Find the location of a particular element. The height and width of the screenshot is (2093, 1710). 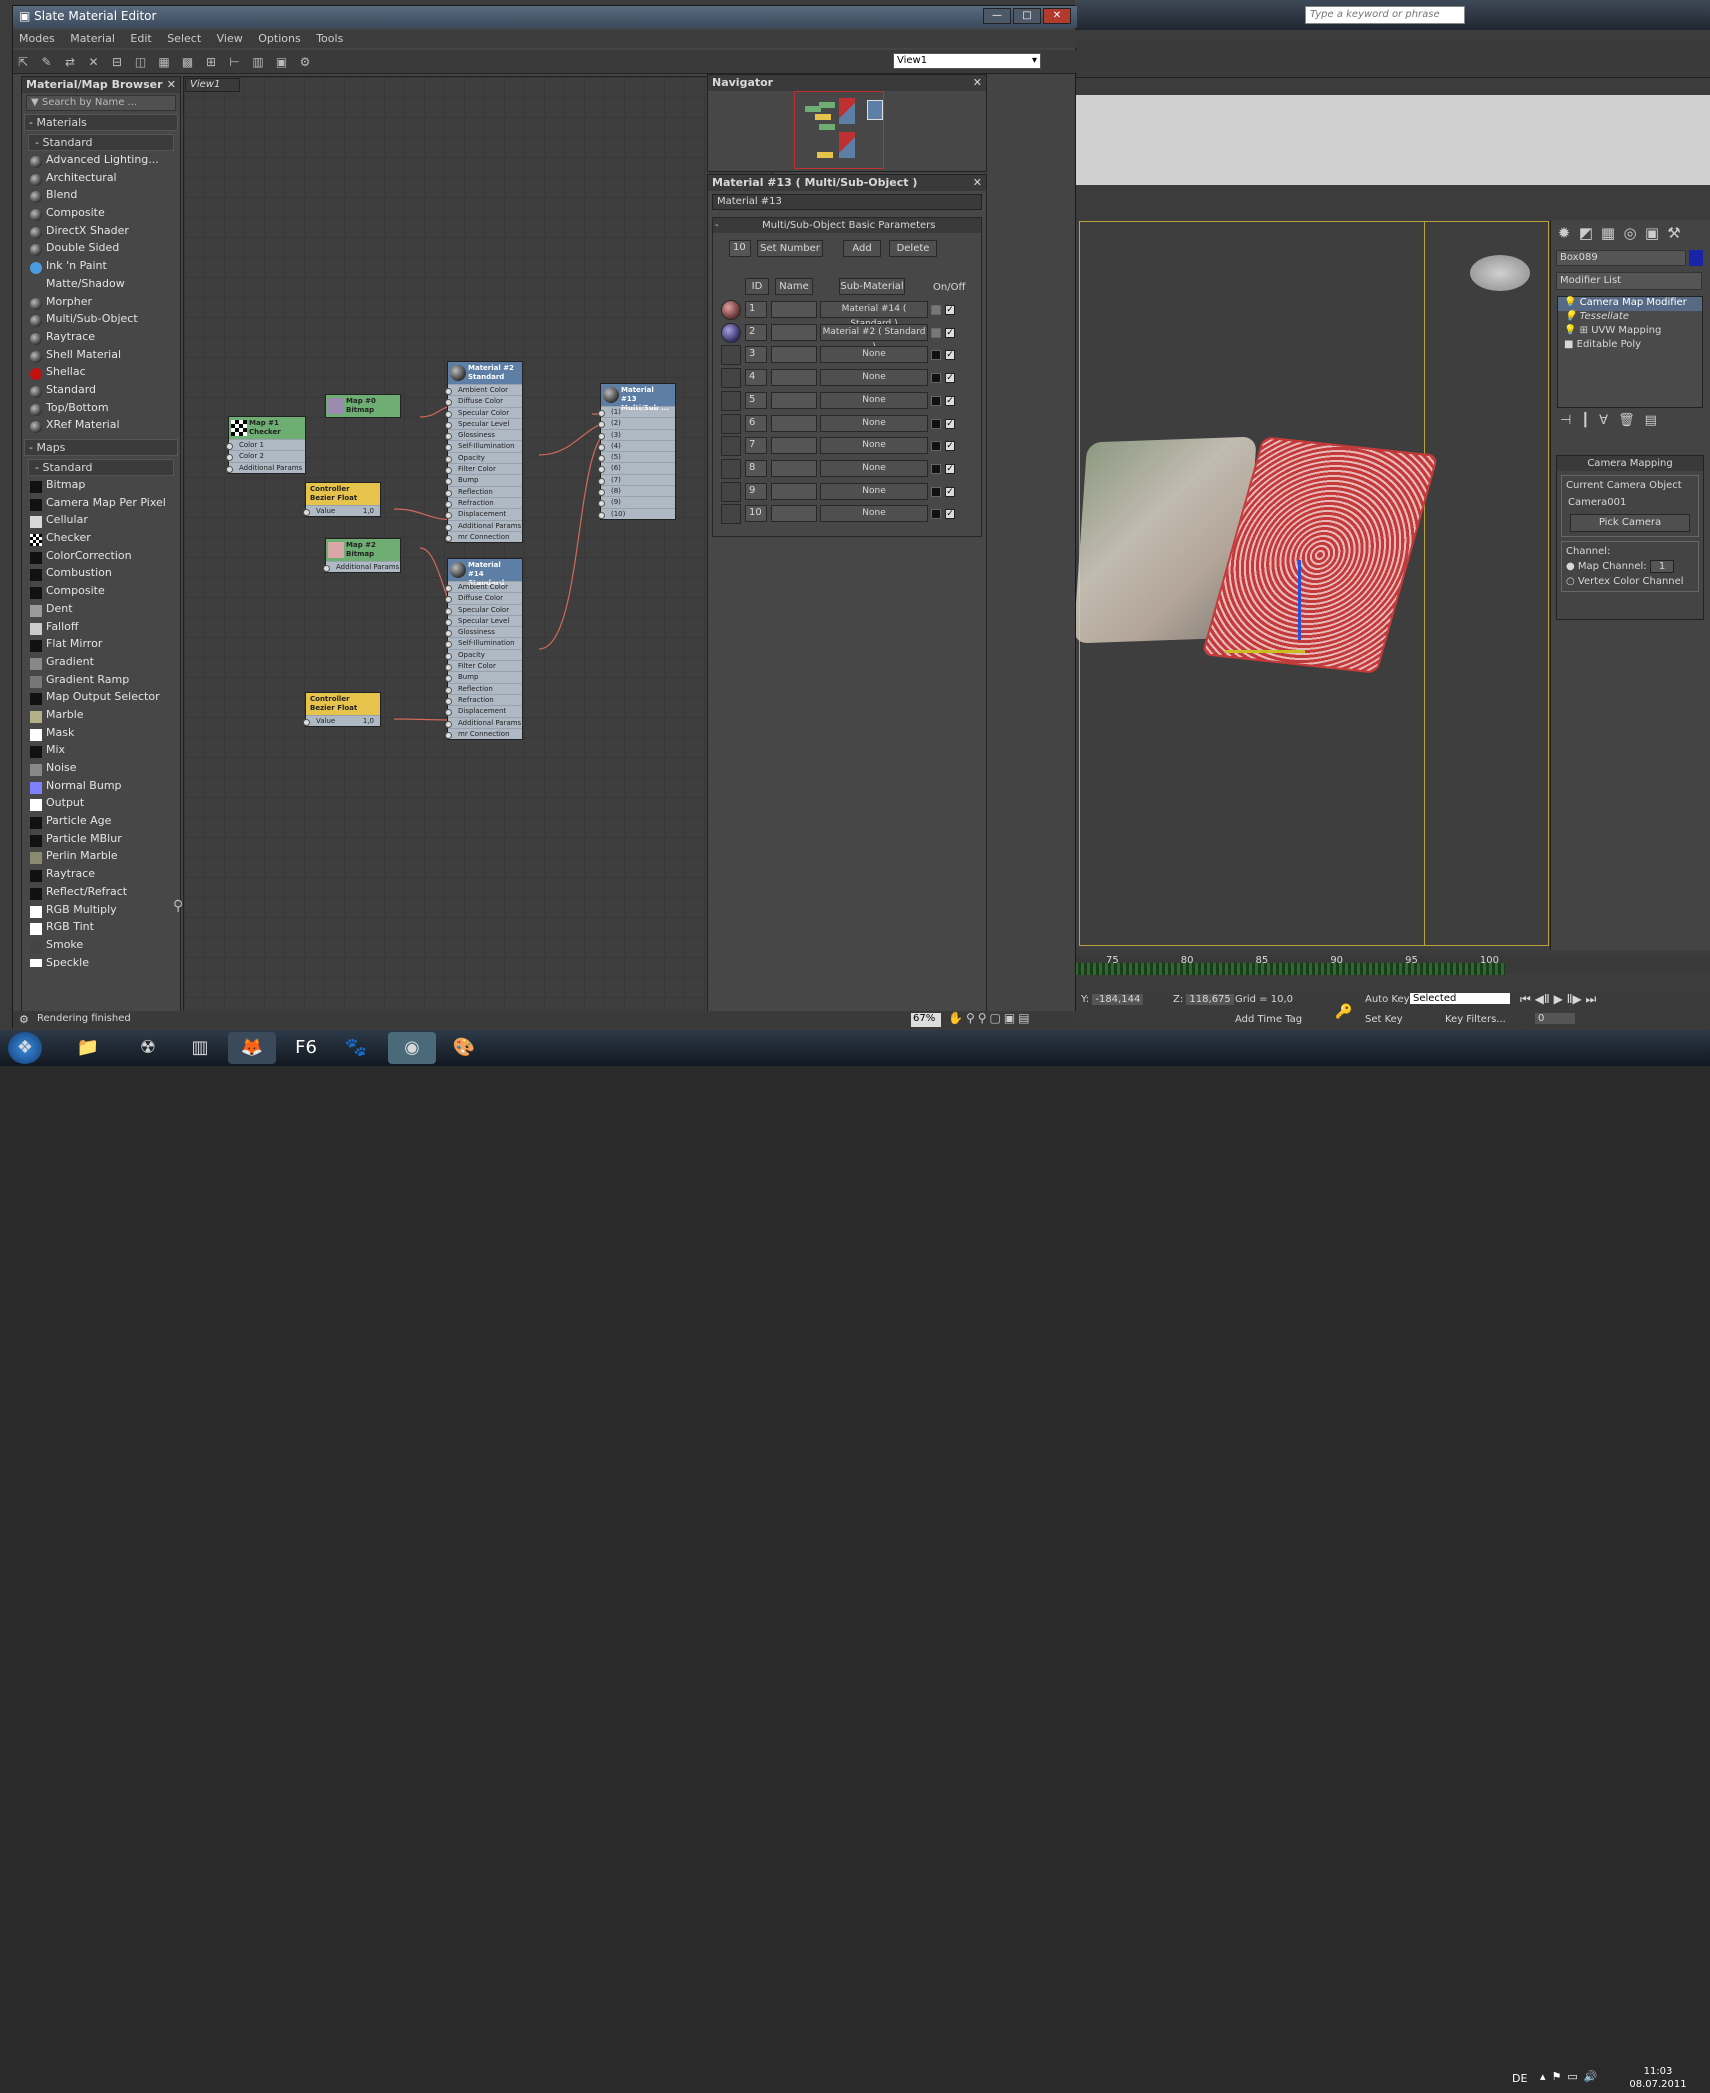

z-coord-field: 118,675 is located at coordinates (1210, 999).